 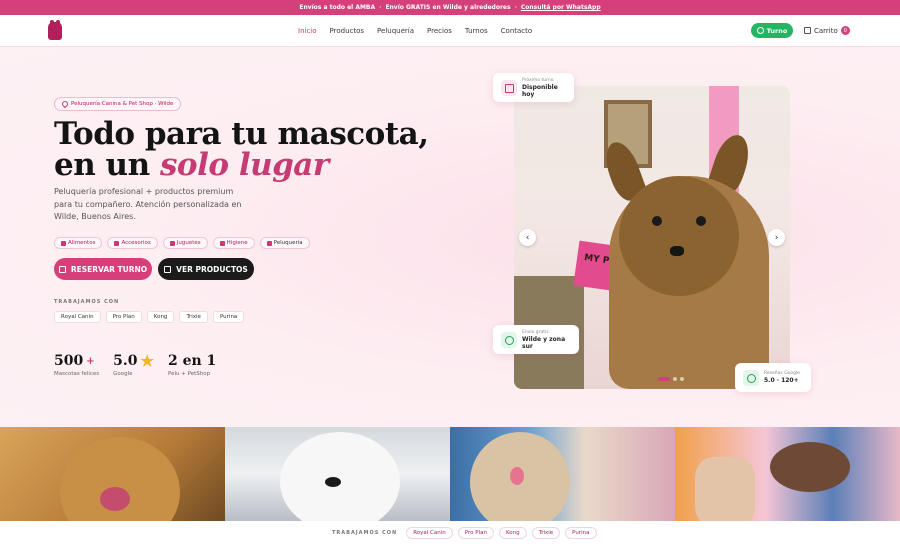 I want to click on chip-peluqueria: Peluquería, so click(x=284, y=243).